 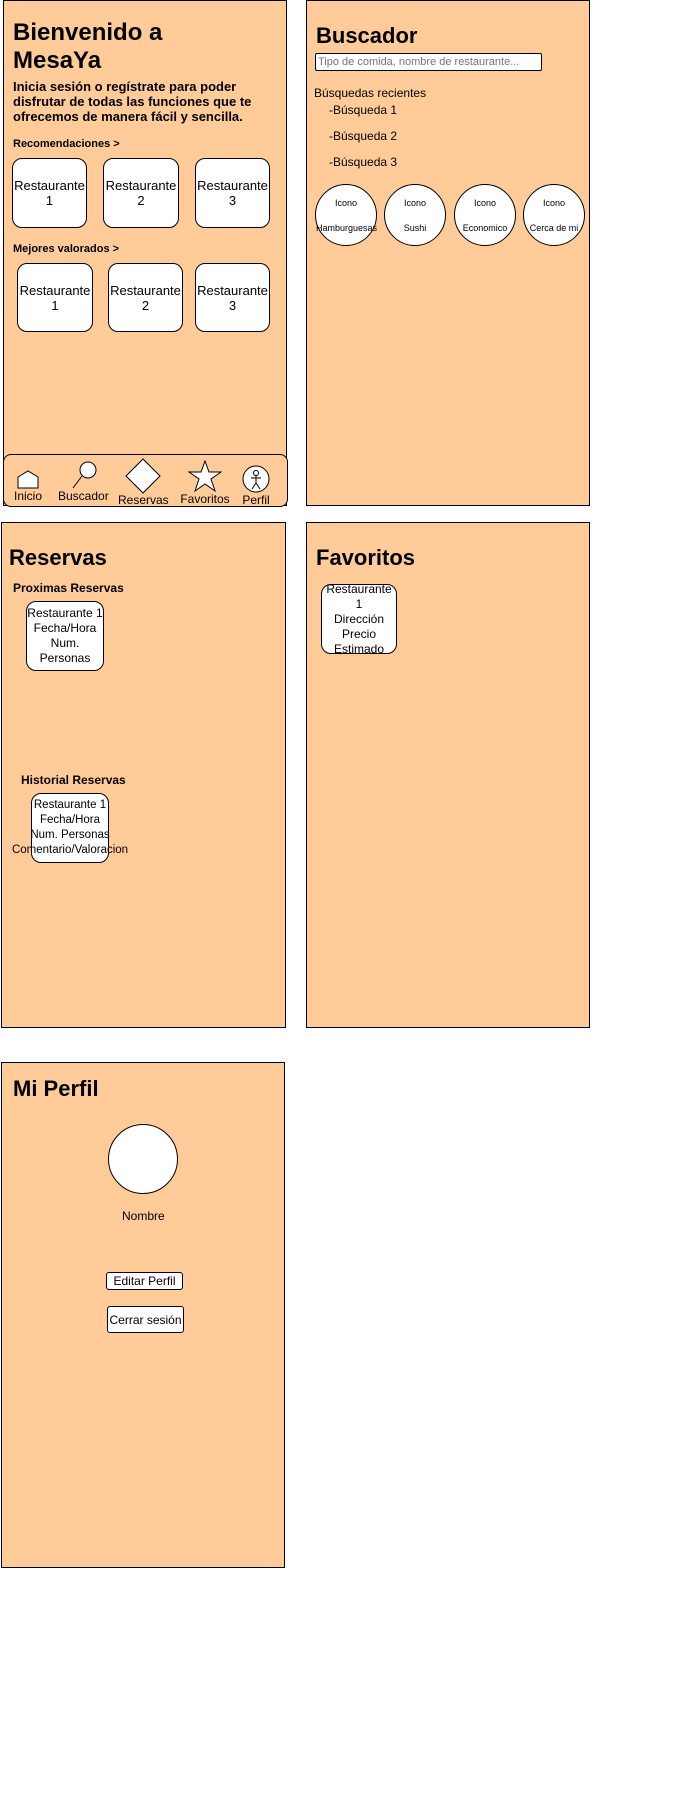 I want to click on nav-profile: Perfil, so click(x=256, y=486).